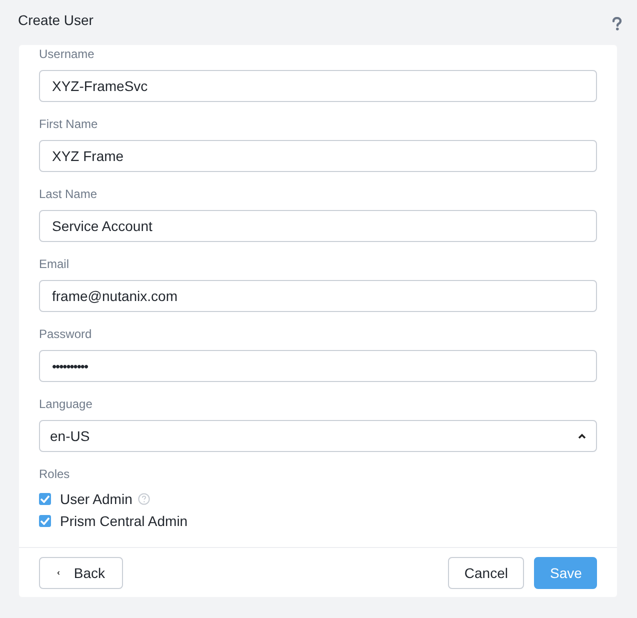 This screenshot has width=637, height=618. I want to click on field-label: Email, so click(54, 264).